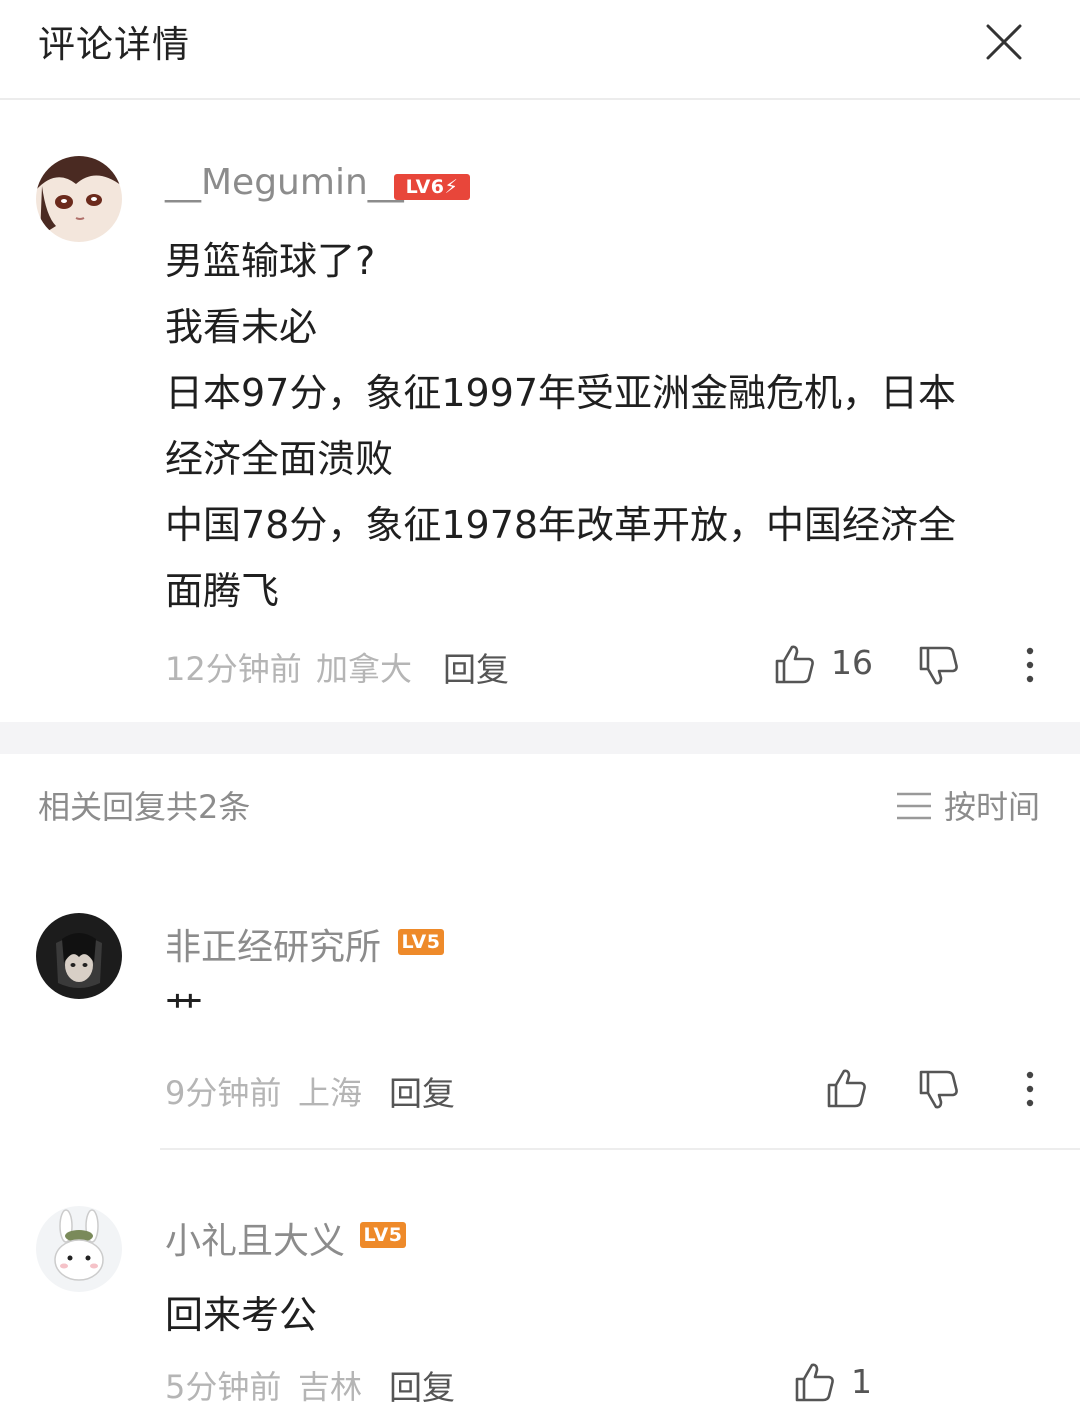  Describe the element at coordinates (992, 807) in the screenshot. I see `sort-label: 按时间` at that location.